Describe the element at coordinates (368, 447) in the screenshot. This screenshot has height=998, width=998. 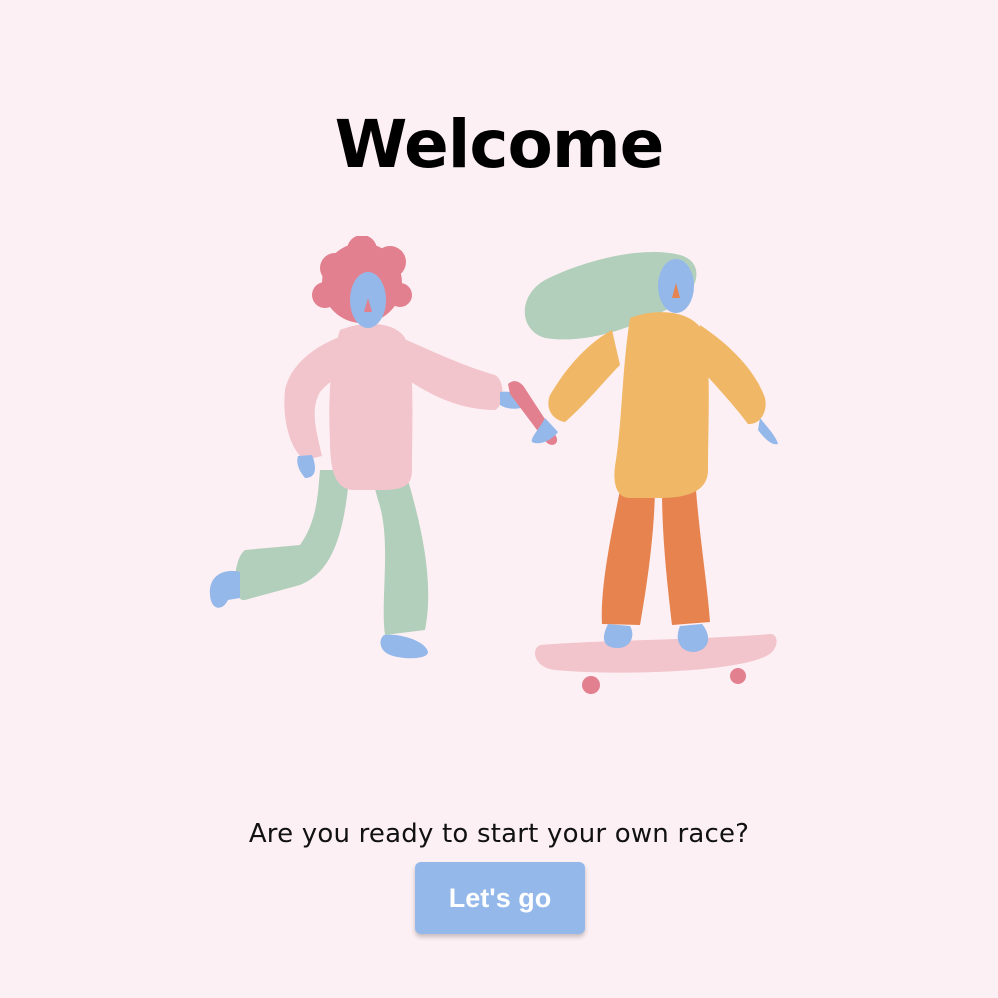
I see `running-person-figure` at that location.